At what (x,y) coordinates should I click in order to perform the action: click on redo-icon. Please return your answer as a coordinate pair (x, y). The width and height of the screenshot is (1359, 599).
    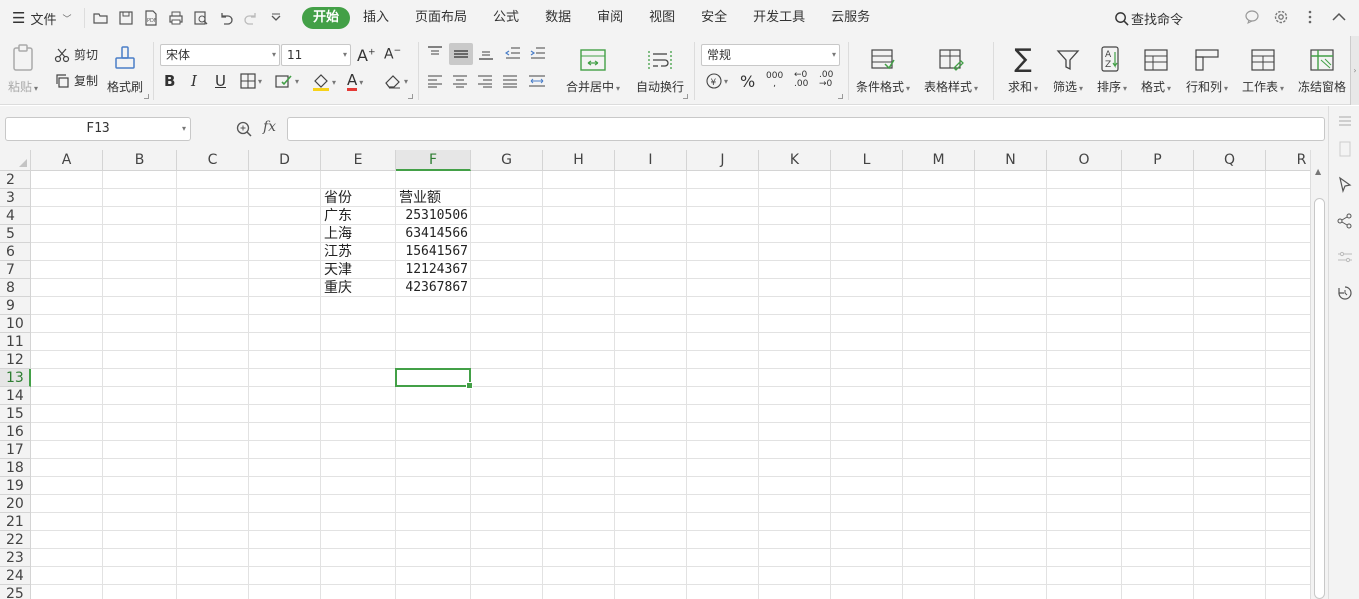
    Looking at the image, I should click on (251, 18).